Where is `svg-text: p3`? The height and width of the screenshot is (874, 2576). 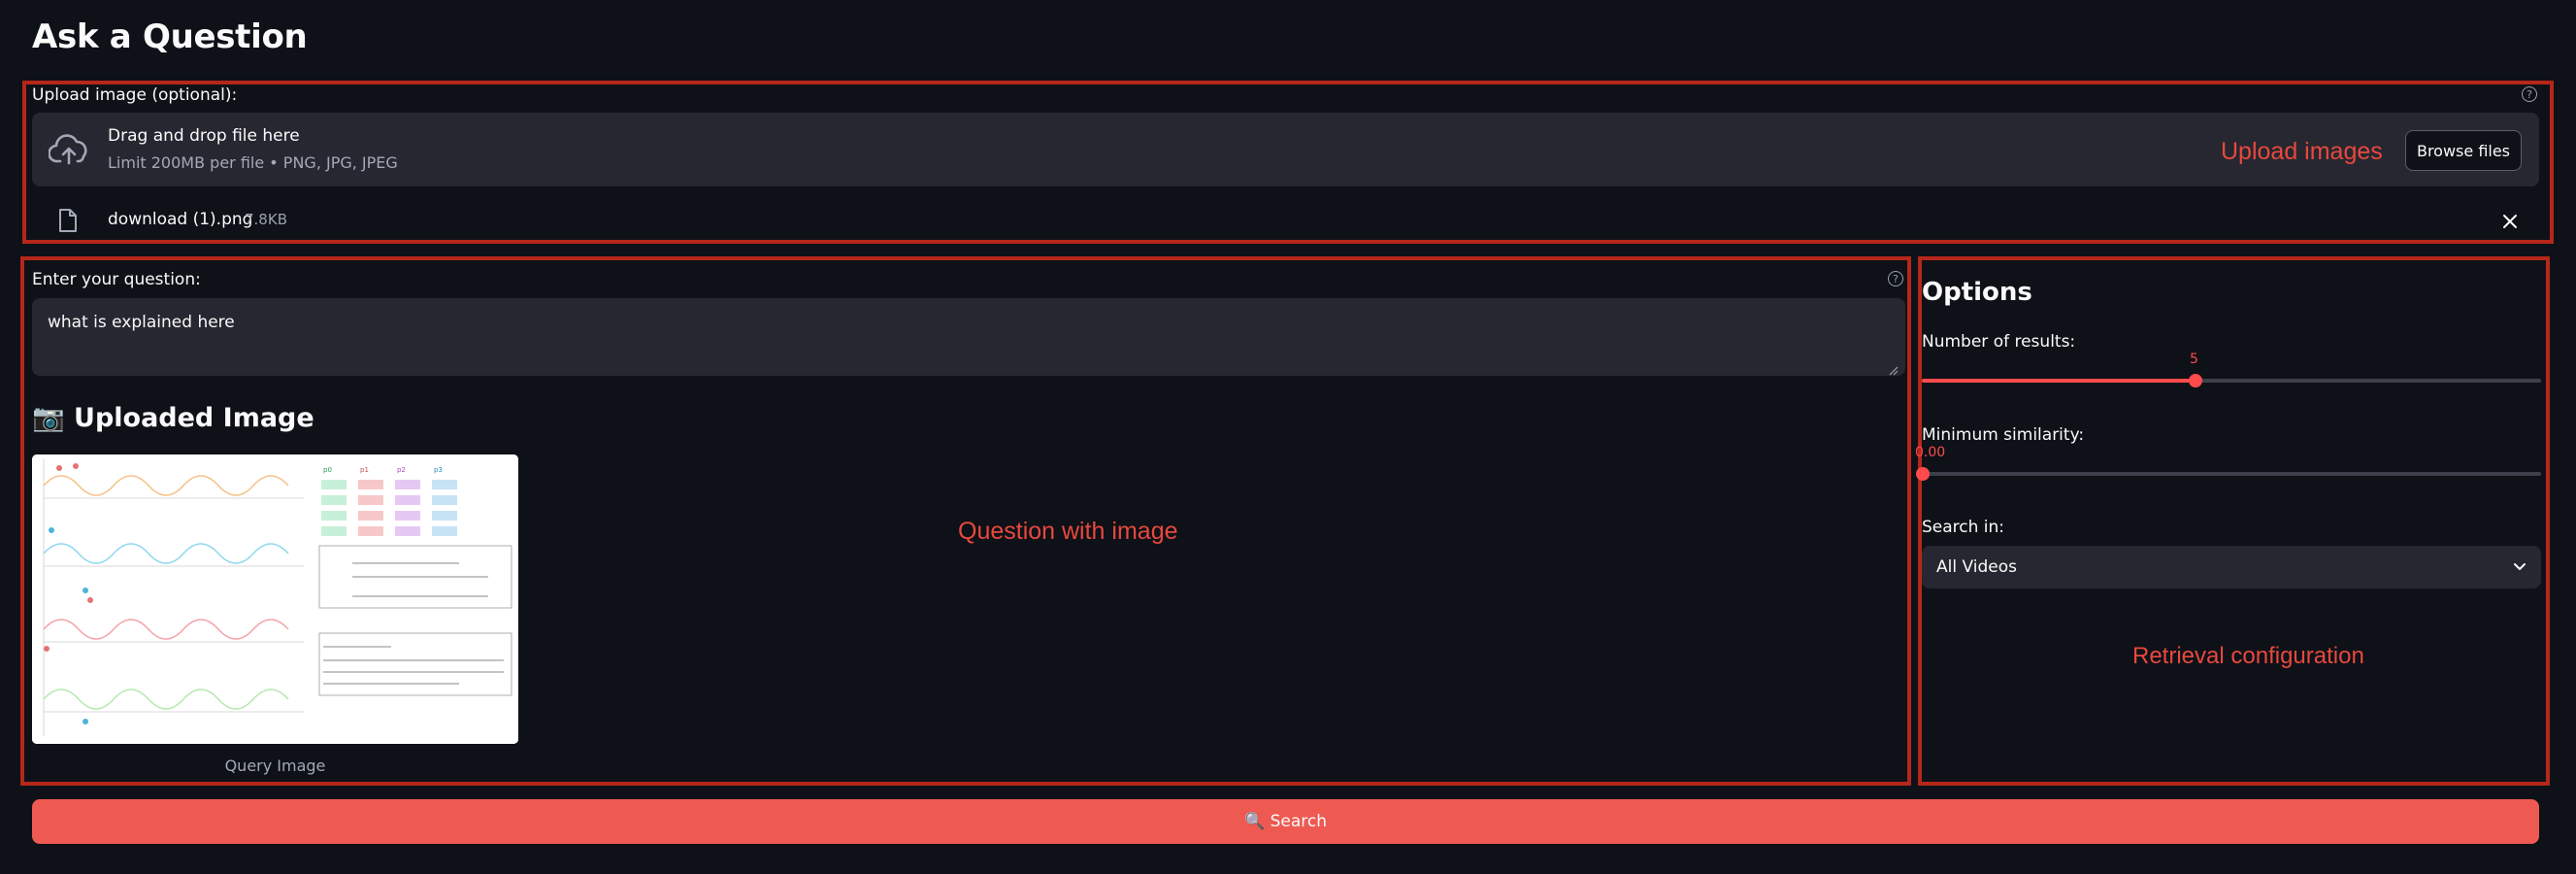
svg-text: p3 is located at coordinates (438, 470).